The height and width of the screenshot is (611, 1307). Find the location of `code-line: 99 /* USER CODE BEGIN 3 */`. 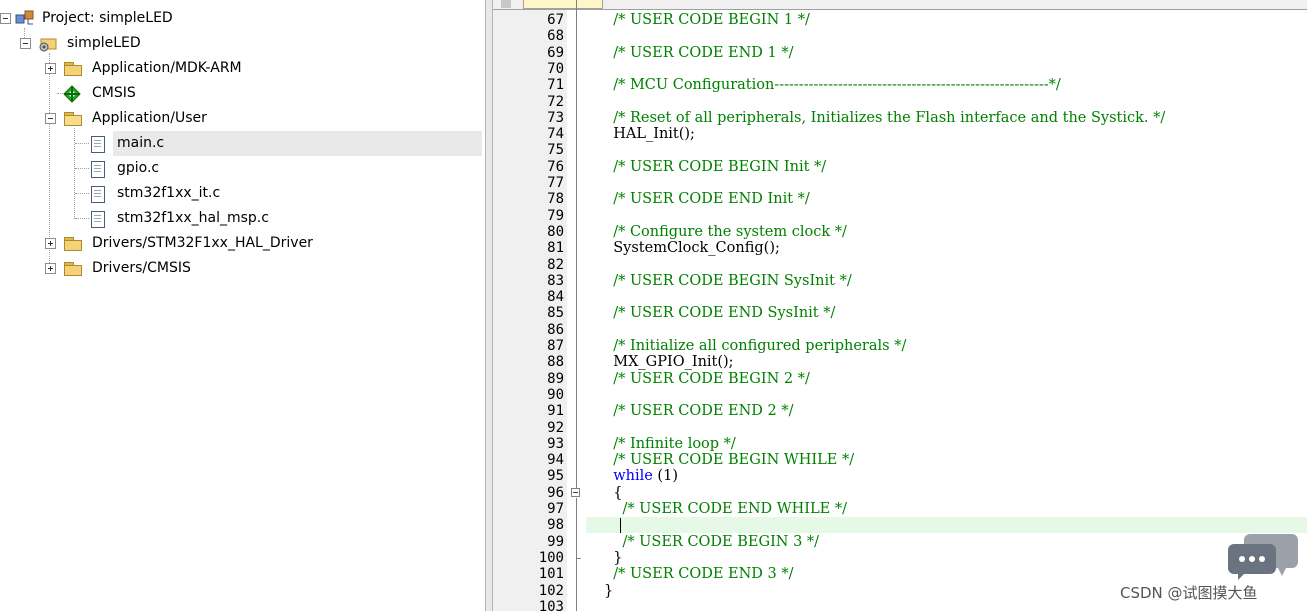

code-line: 99 /* USER CODE BEGIN 3 */ is located at coordinates (900, 542).